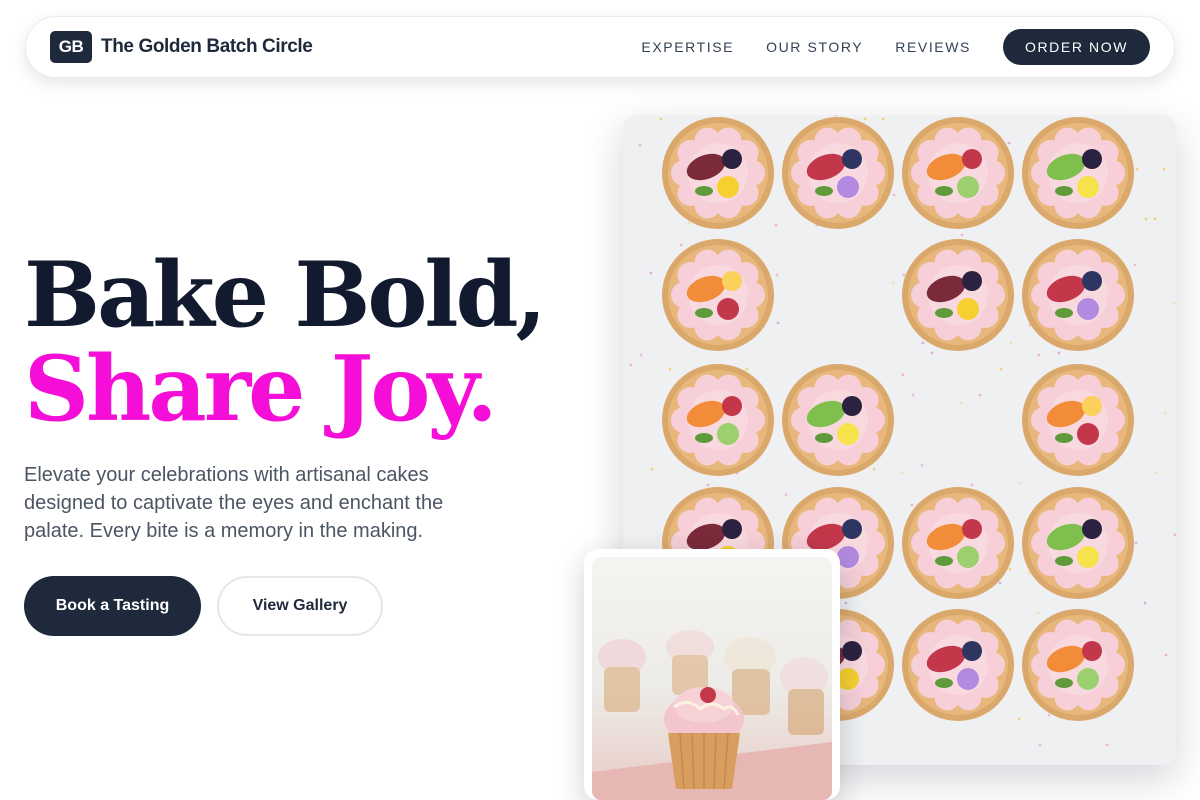 The image size is (1200, 800). I want to click on cupcakes-image-card, so click(712, 674).